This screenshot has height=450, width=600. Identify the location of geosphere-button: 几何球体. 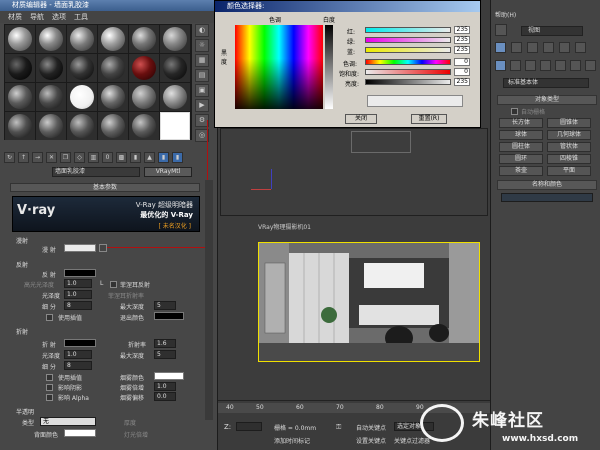
(569, 135).